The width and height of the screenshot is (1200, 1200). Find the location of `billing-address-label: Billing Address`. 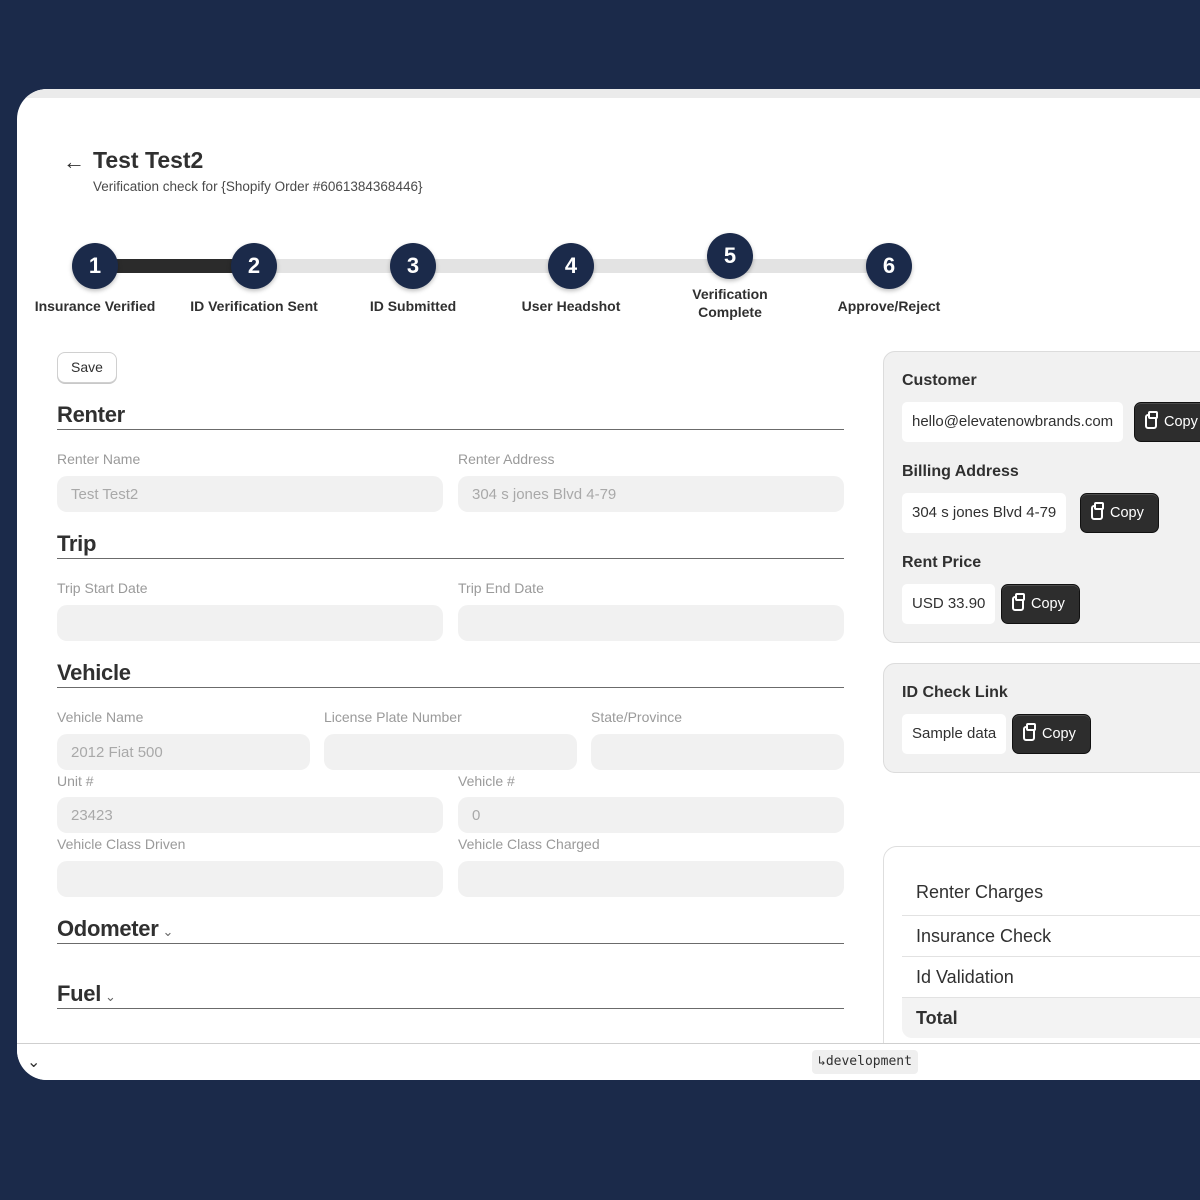

billing-address-label: Billing Address is located at coordinates (960, 471).